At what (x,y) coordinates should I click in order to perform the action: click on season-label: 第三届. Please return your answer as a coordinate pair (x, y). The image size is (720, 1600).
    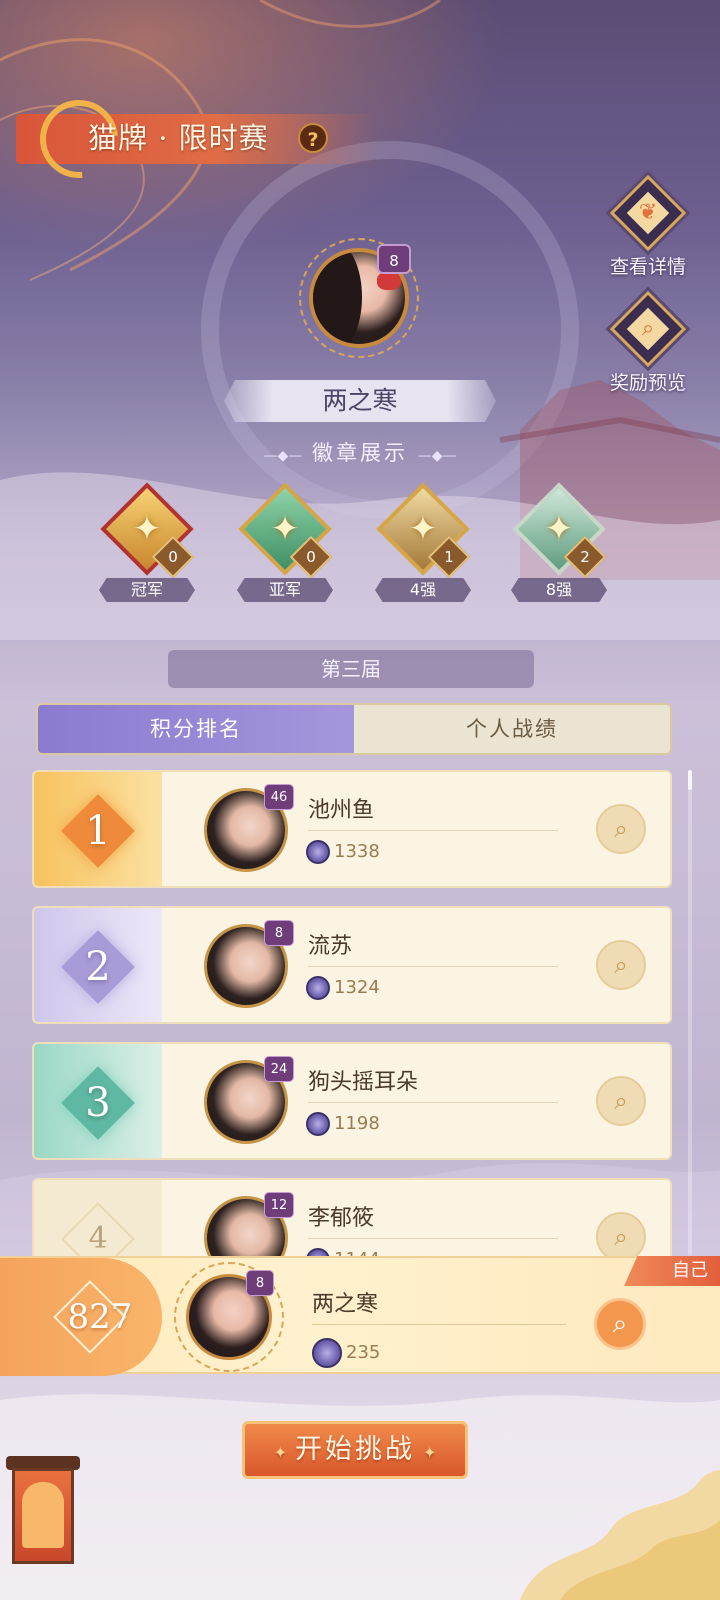
    Looking at the image, I should click on (351, 669).